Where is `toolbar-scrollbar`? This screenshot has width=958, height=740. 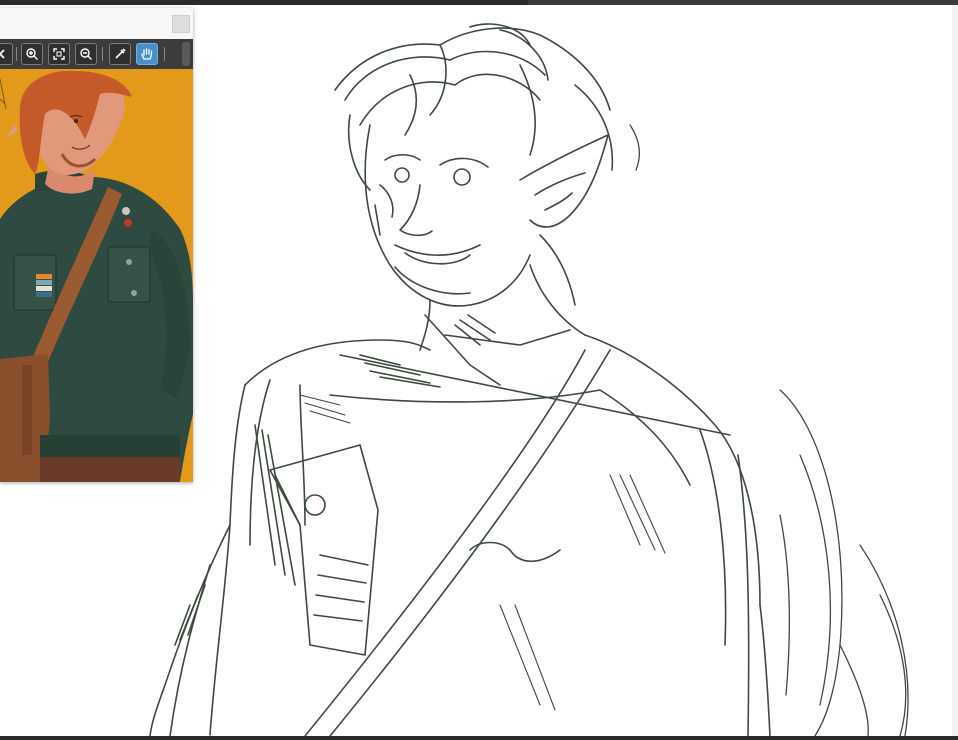
toolbar-scrollbar is located at coordinates (186, 54).